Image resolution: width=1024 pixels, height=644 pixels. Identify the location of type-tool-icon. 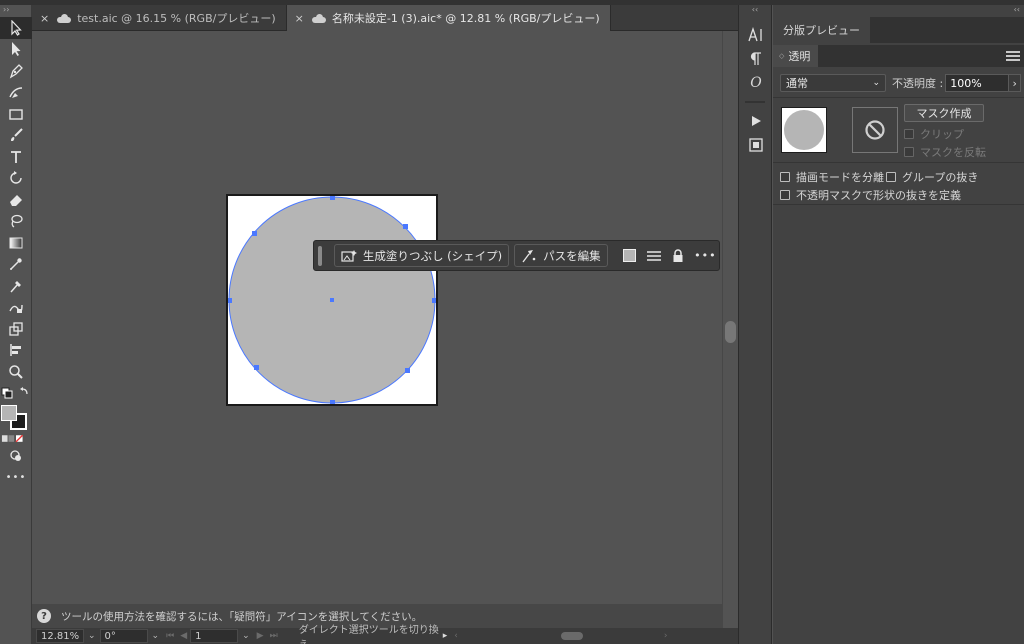
(16, 157).